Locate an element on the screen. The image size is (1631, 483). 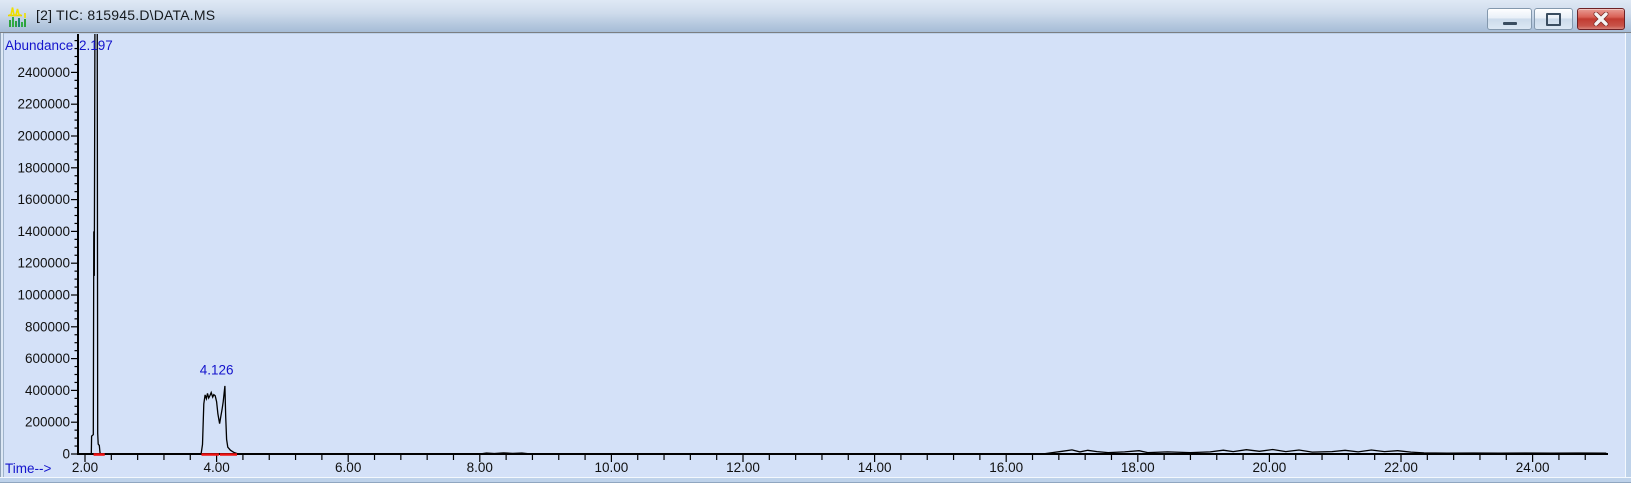
x-axis-title: Time--> is located at coordinates (28, 468).